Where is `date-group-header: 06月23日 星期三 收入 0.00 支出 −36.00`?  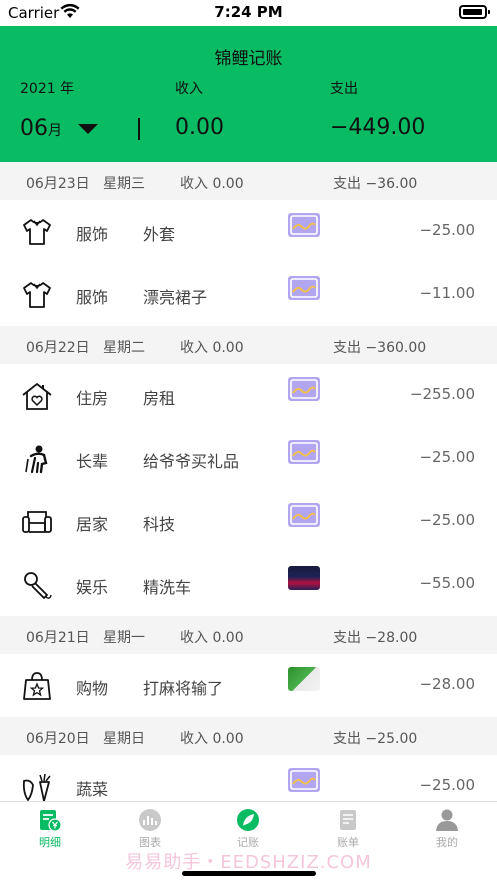 date-group-header: 06月23日 星期三 收入 0.00 支出 −36.00 is located at coordinates (248, 181).